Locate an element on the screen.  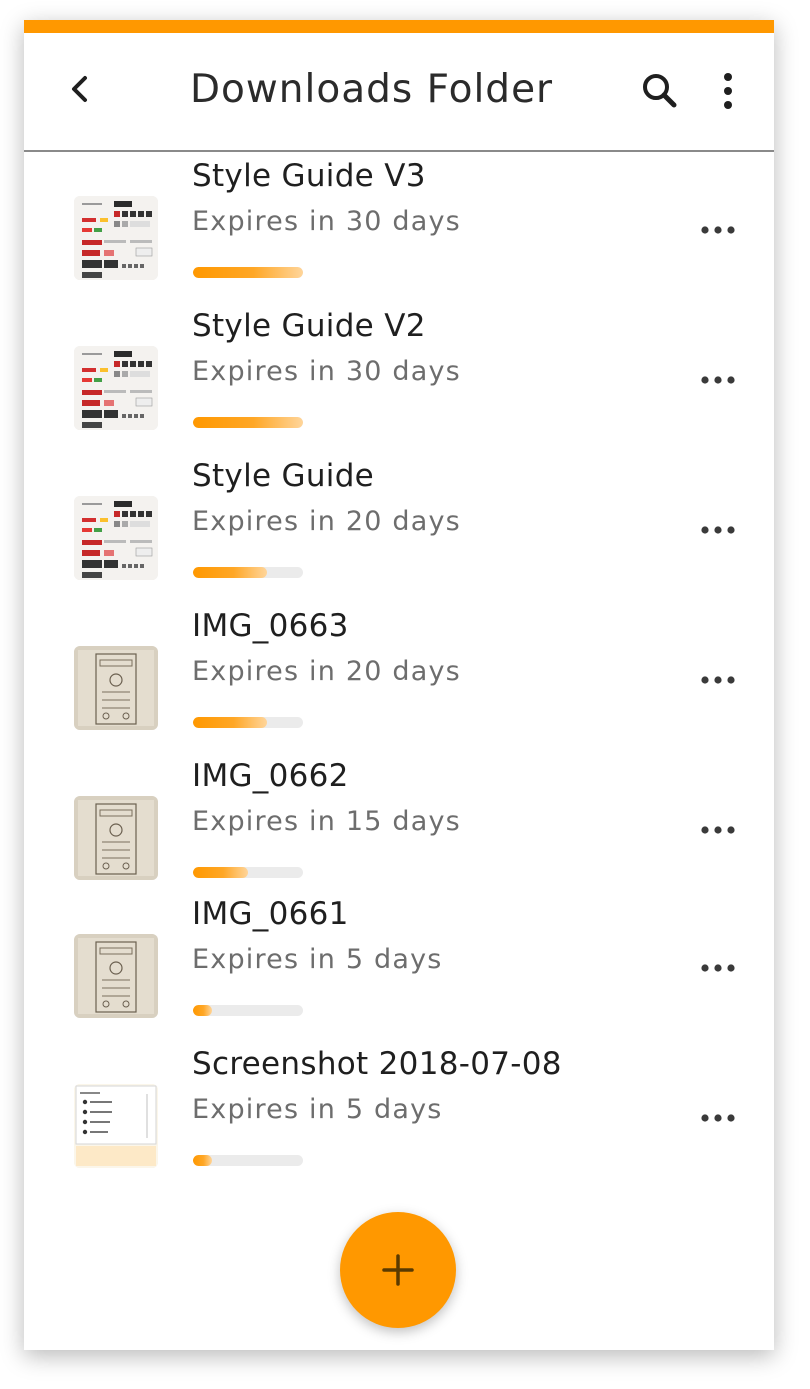
file-expiry: Expires in 15 days is located at coordinates (326, 821).